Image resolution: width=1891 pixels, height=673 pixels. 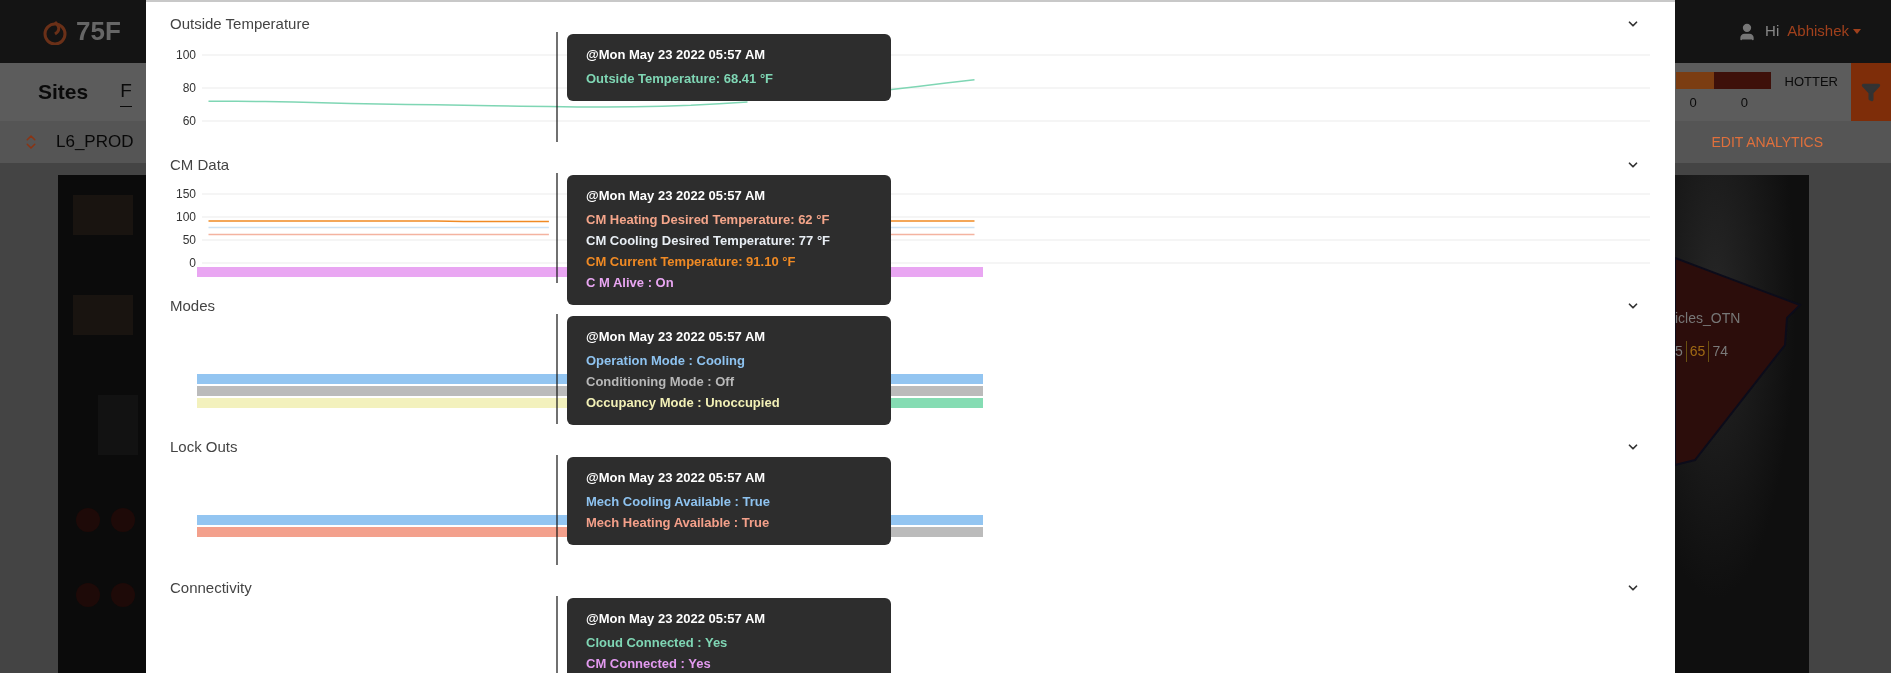 What do you see at coordinates (189, 88) in the screenshot?
I see `y-tick-label: 80` at bounding box center [189, 88].